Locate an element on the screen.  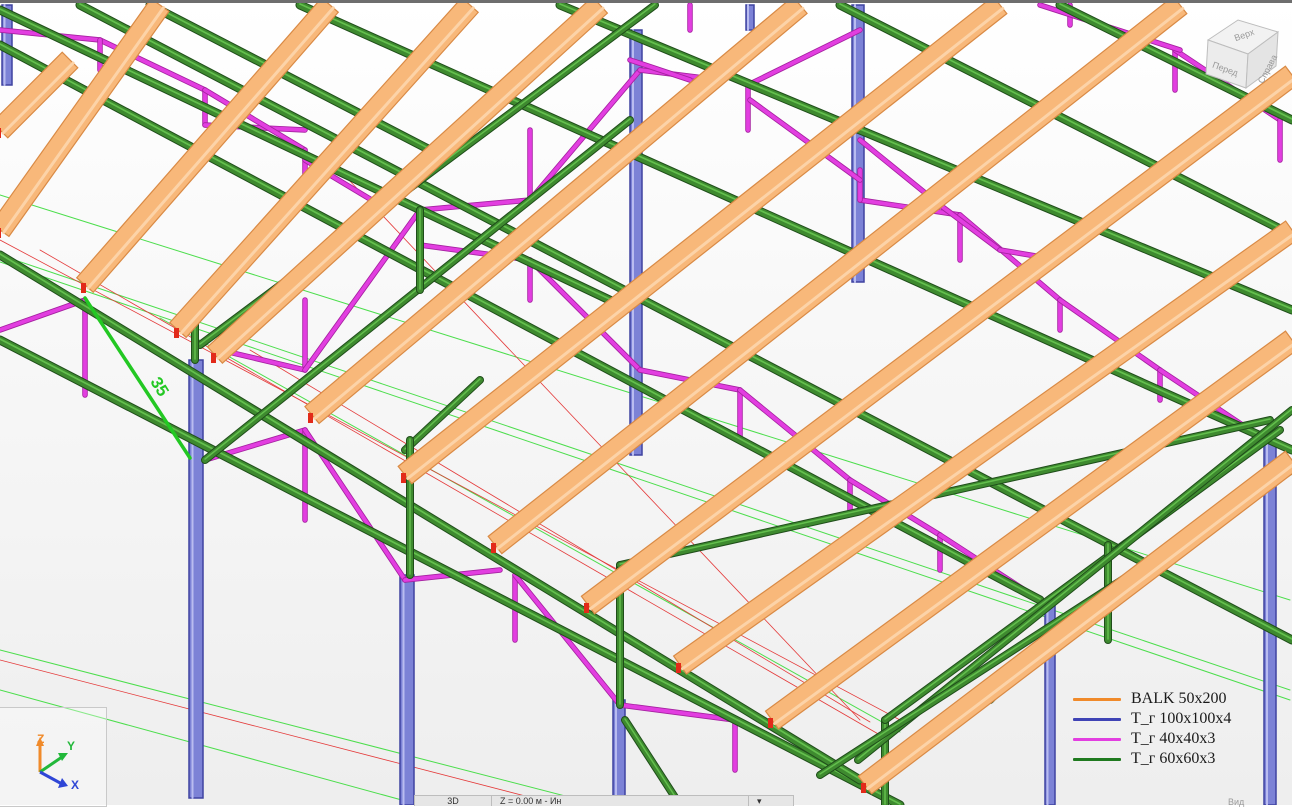
legend-item: BALK 50x200 is located at coordinates (1180, 699).